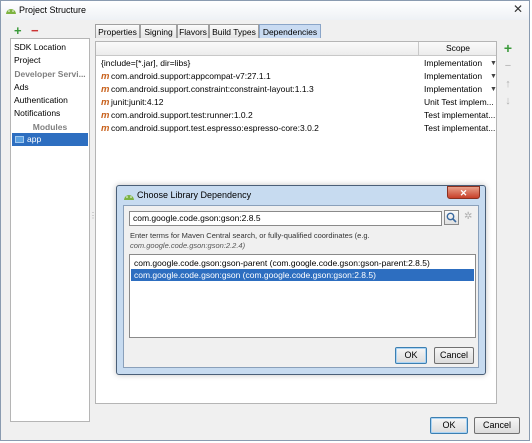 This screenshot has width=532, height=443. What do you see at coordinates (158, 31) in the screenshot?
I see `tab-signing: Signing` at bounding box center [158, 31].